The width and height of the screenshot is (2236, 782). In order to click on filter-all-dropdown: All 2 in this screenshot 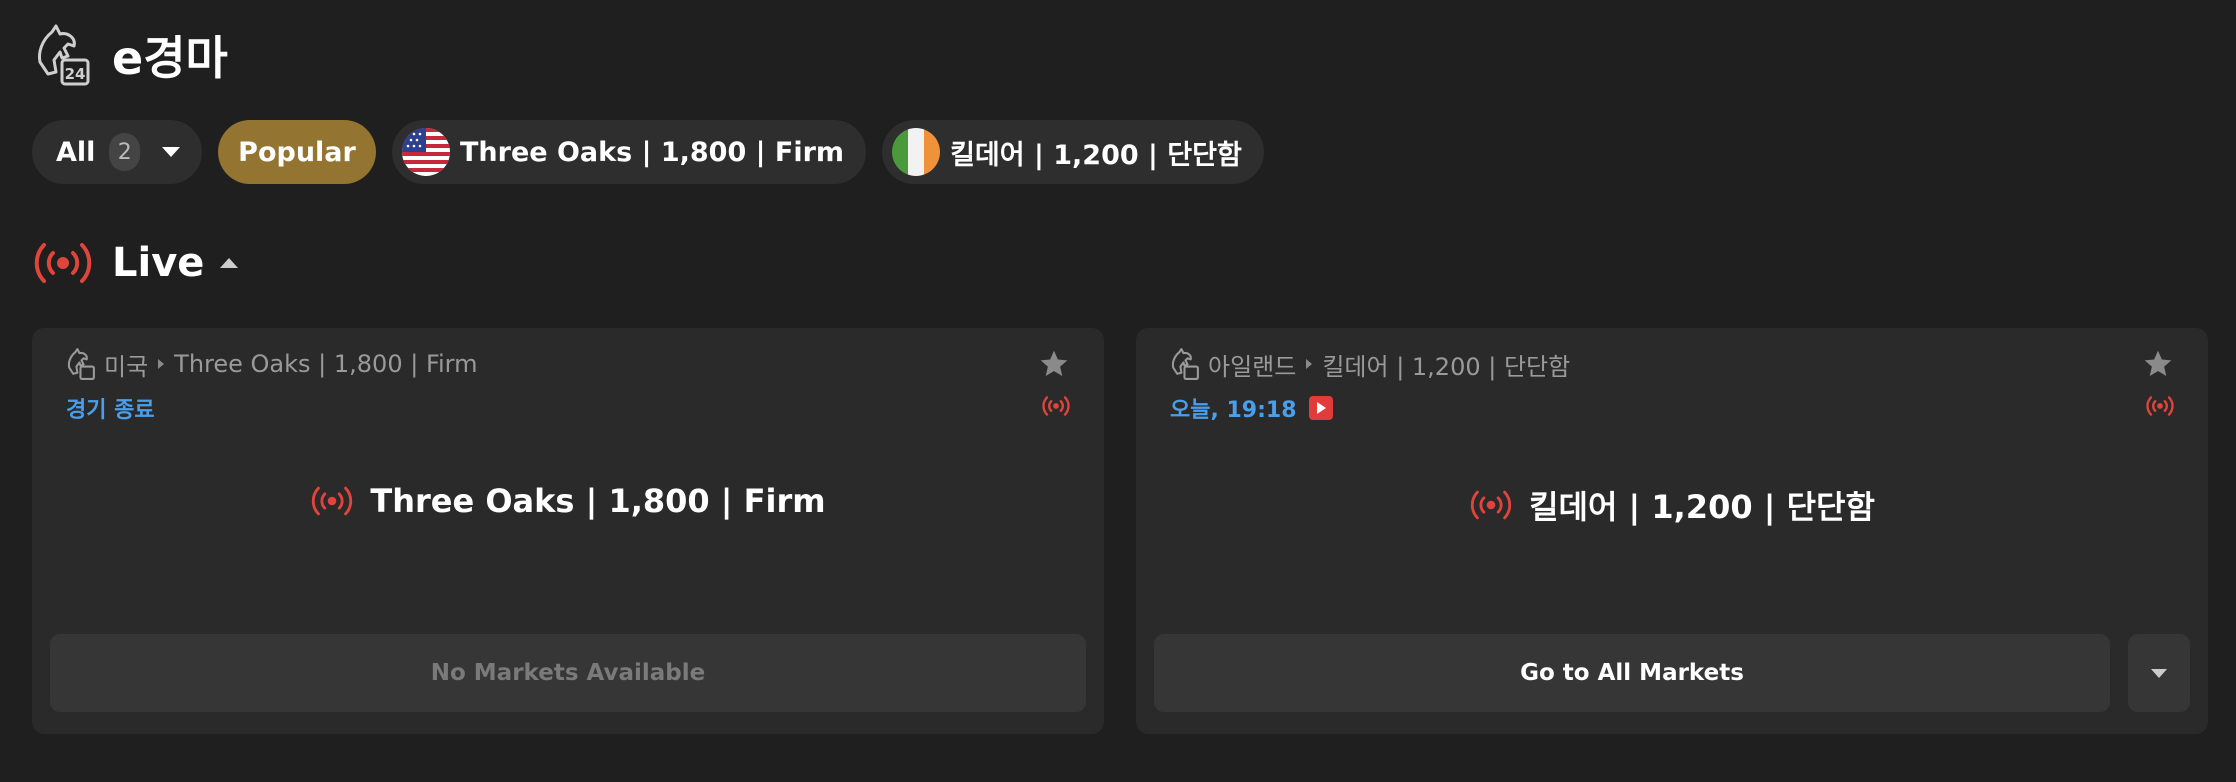, I will do `click(117, 152)`.